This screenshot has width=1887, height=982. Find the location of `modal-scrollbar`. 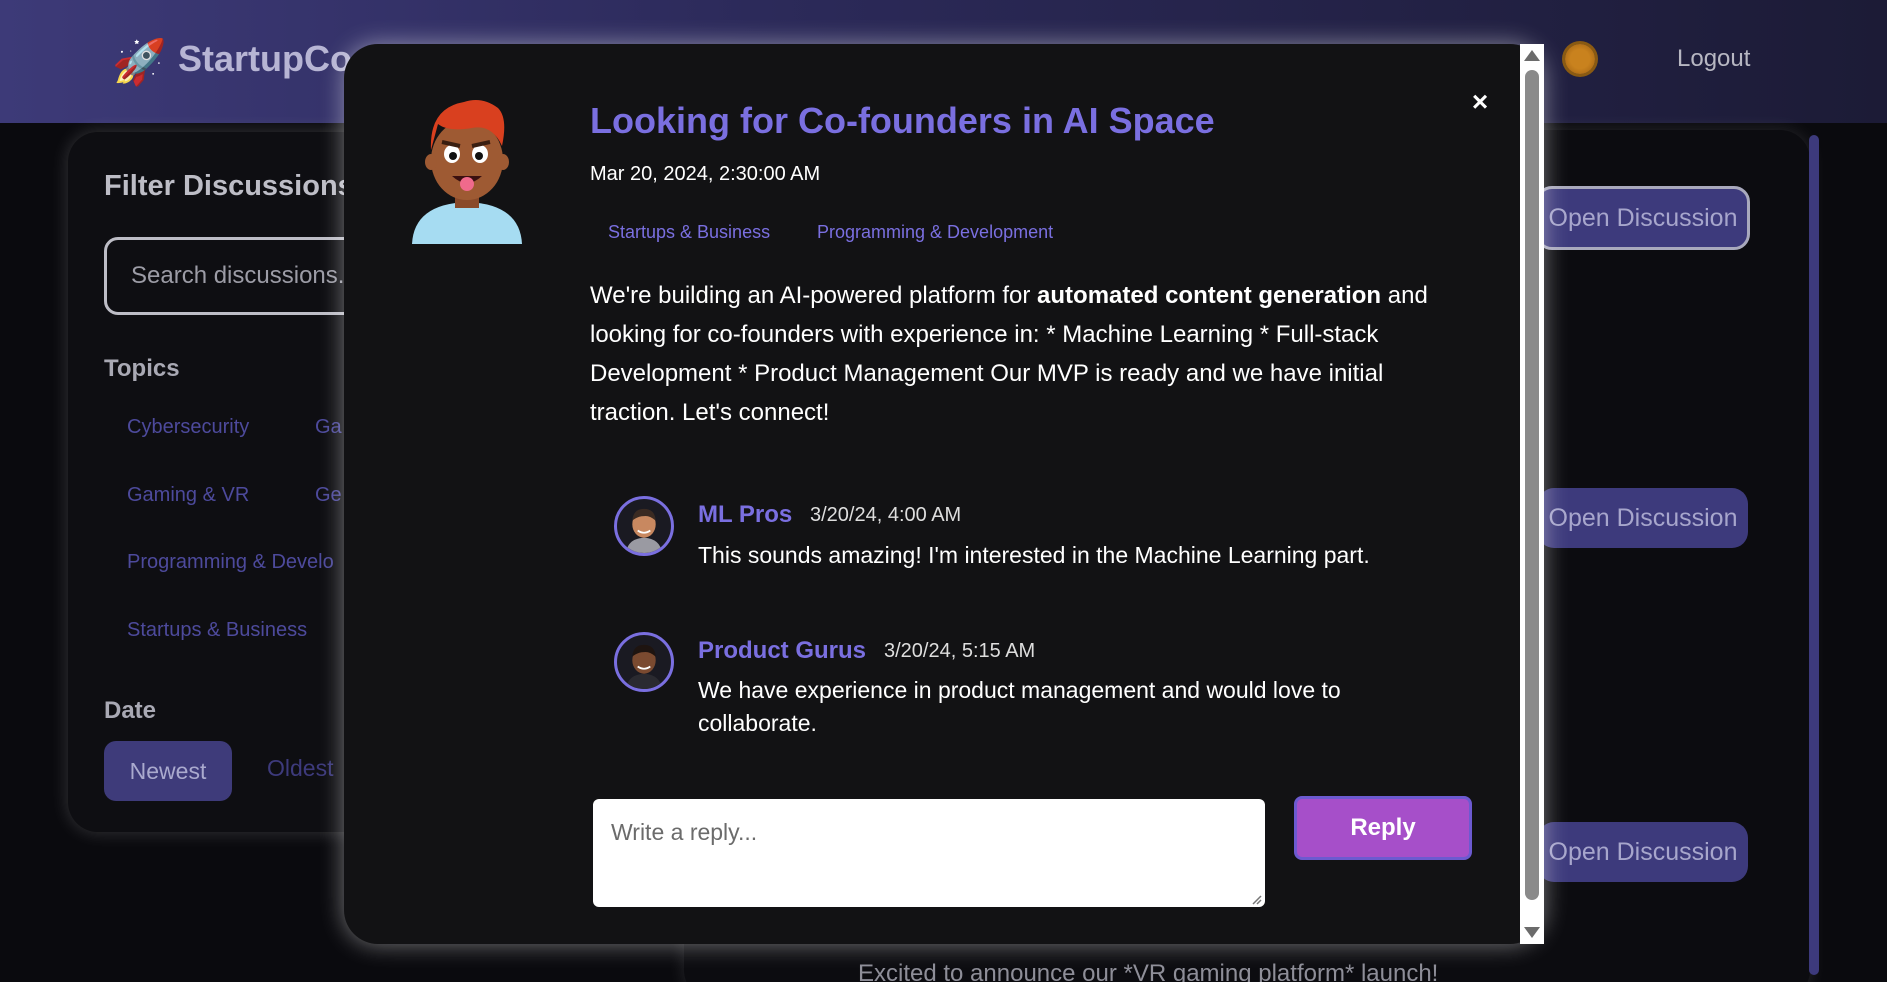

modal-scrollbar is located at coordinates (1532, 494).